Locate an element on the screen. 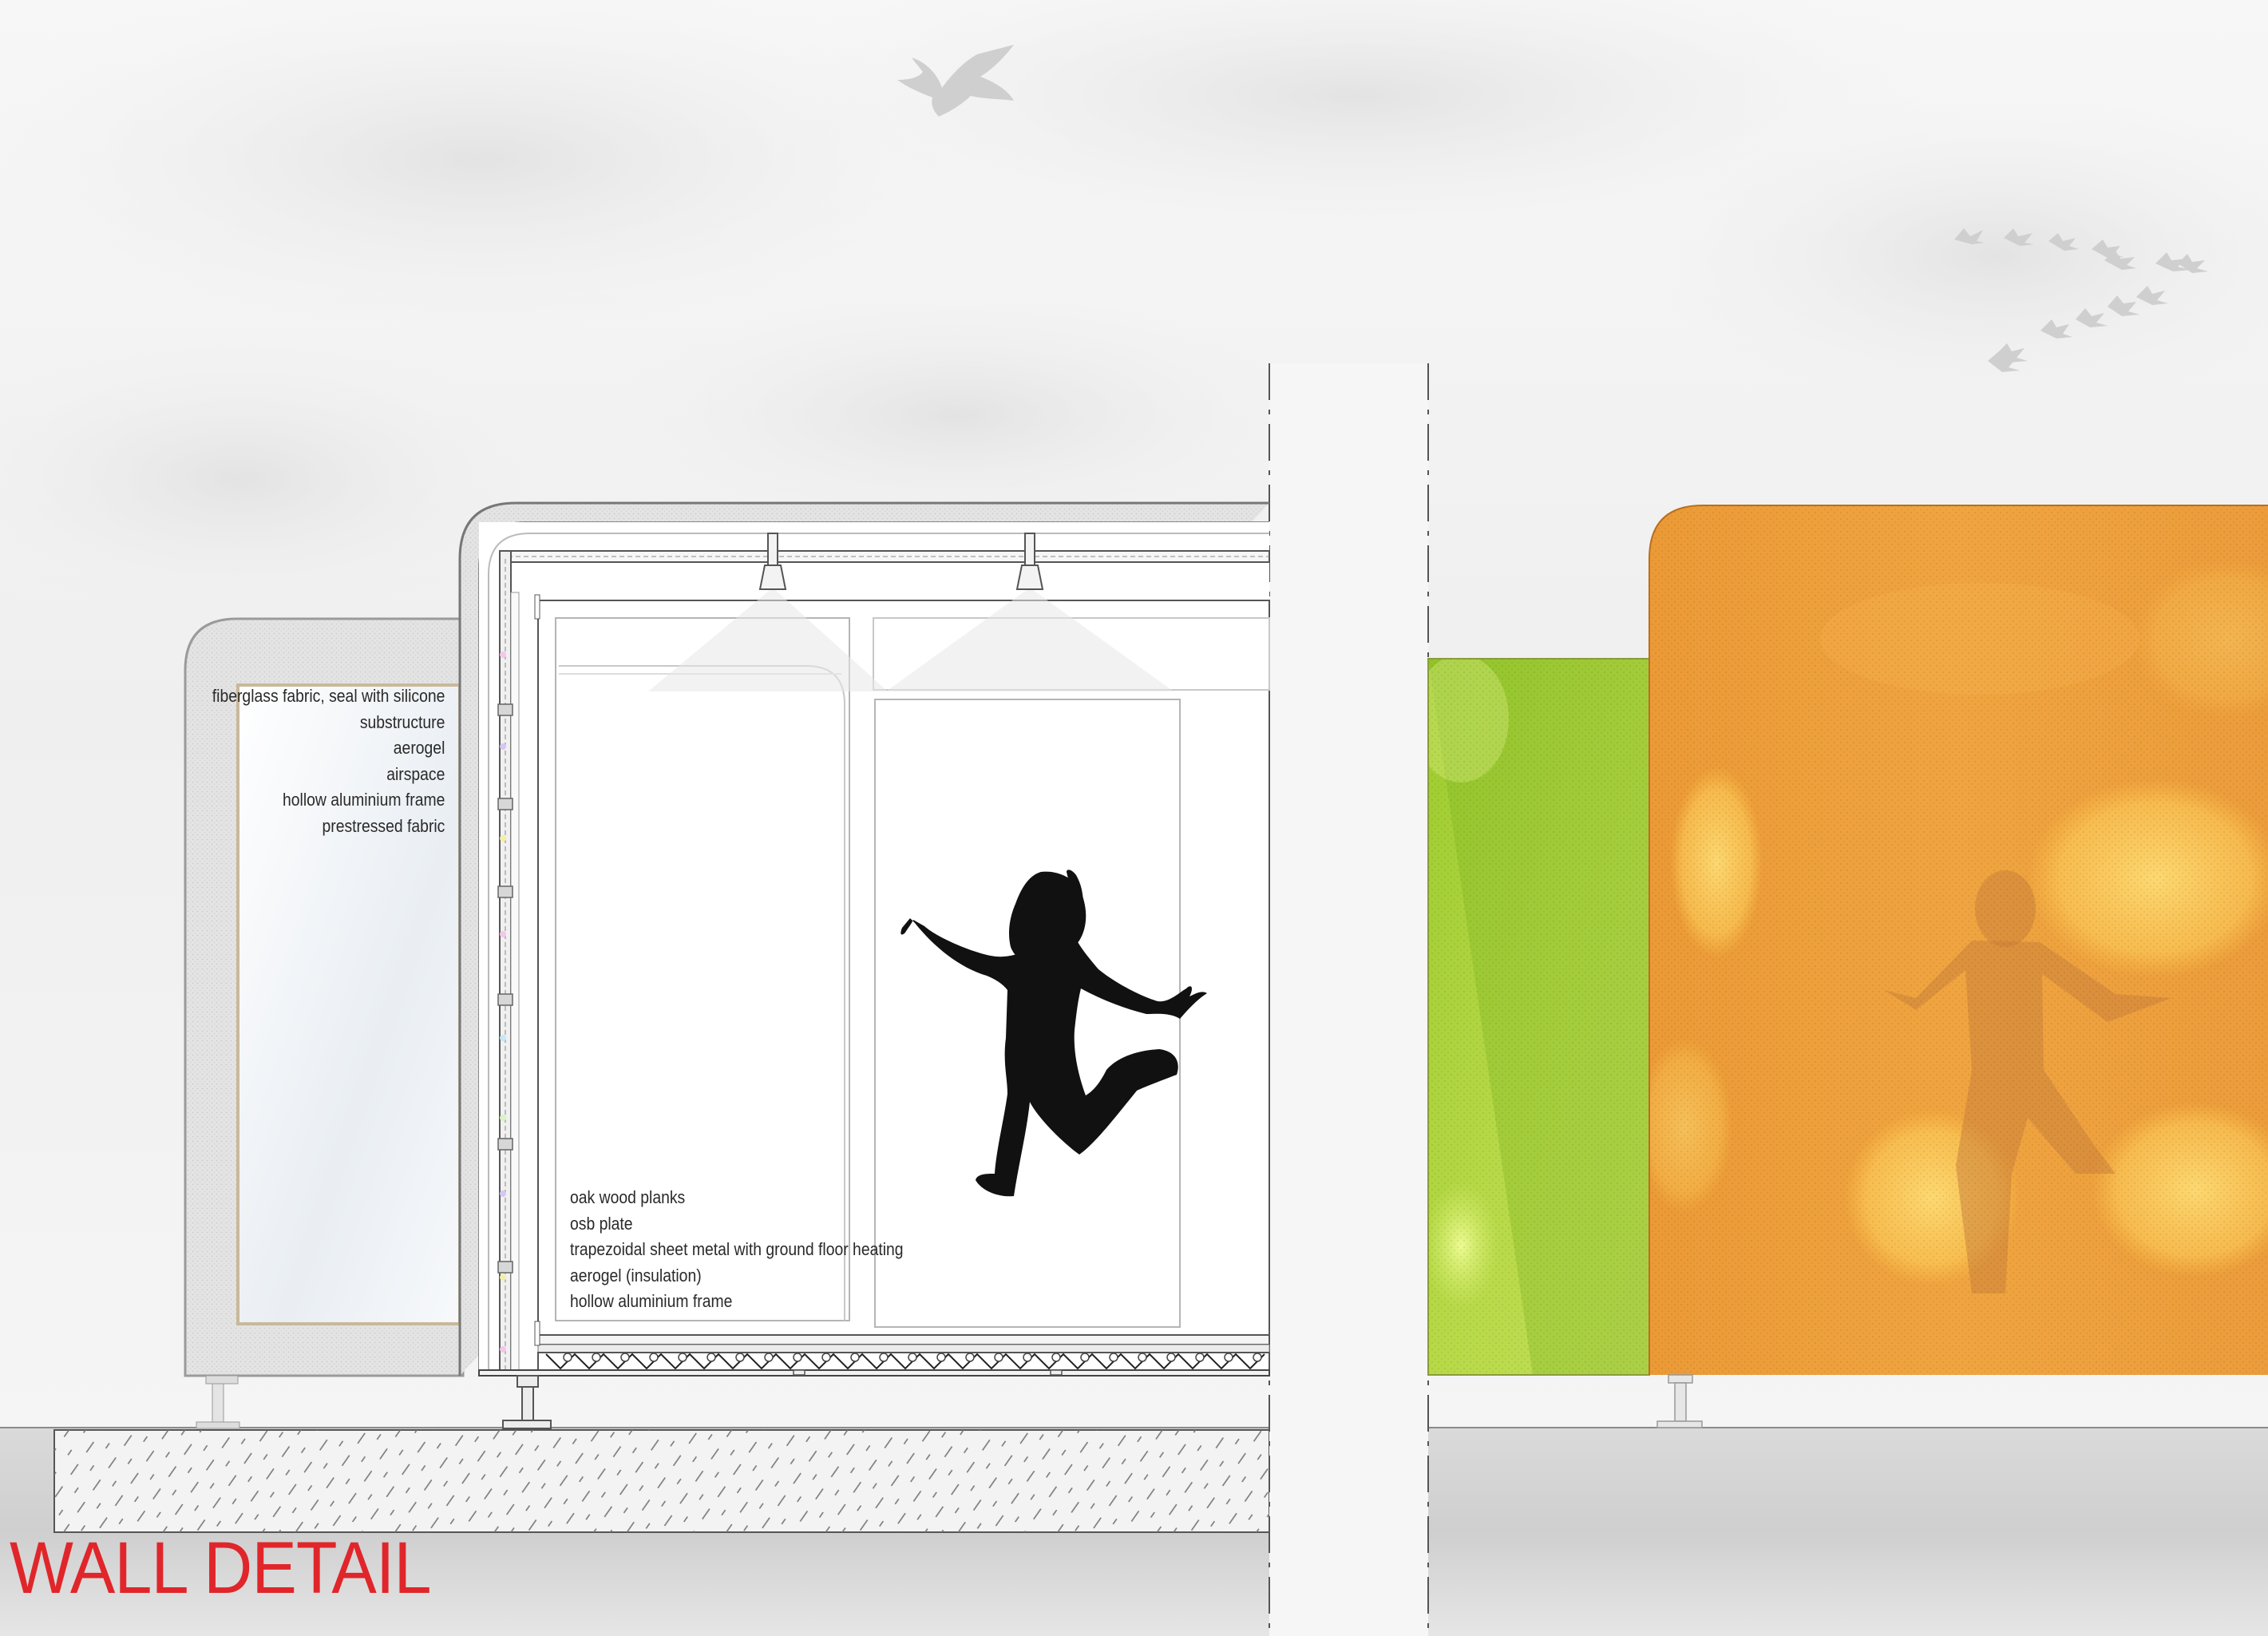 The image size is (2268, 1636). green-panel is located at coordinates (1538, 1017).